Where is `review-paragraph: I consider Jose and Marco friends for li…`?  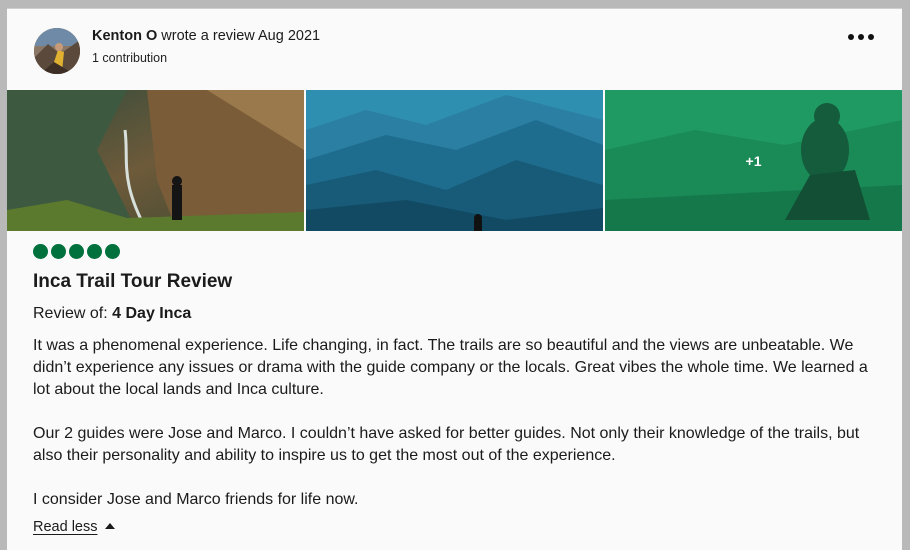 review-paragraph: I consider Jose and Marco friends for li… is located at coordinates (196, 499).